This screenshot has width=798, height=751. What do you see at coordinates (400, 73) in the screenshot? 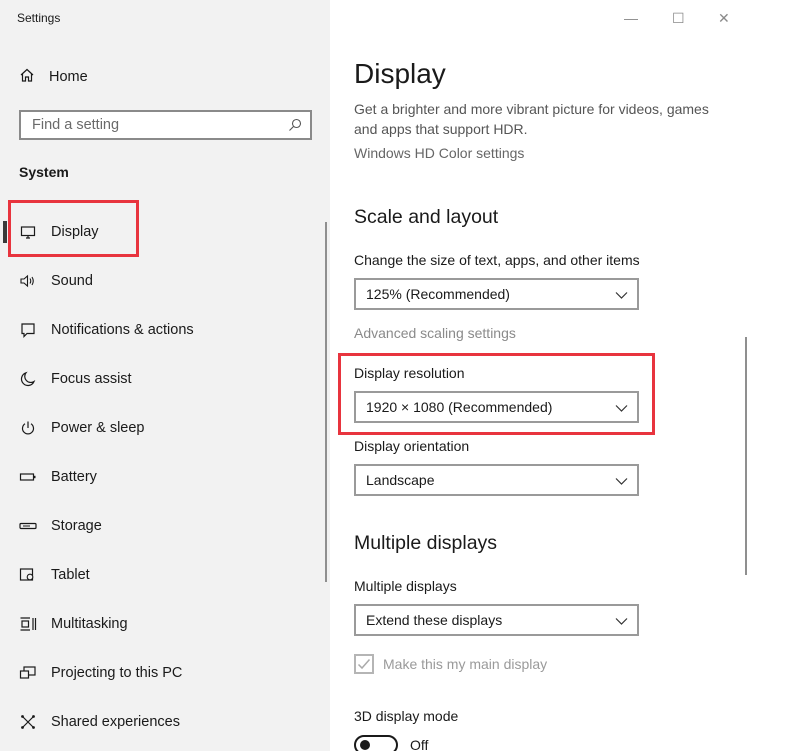
I see `page-title: Display` at bounding box center [400, 73].